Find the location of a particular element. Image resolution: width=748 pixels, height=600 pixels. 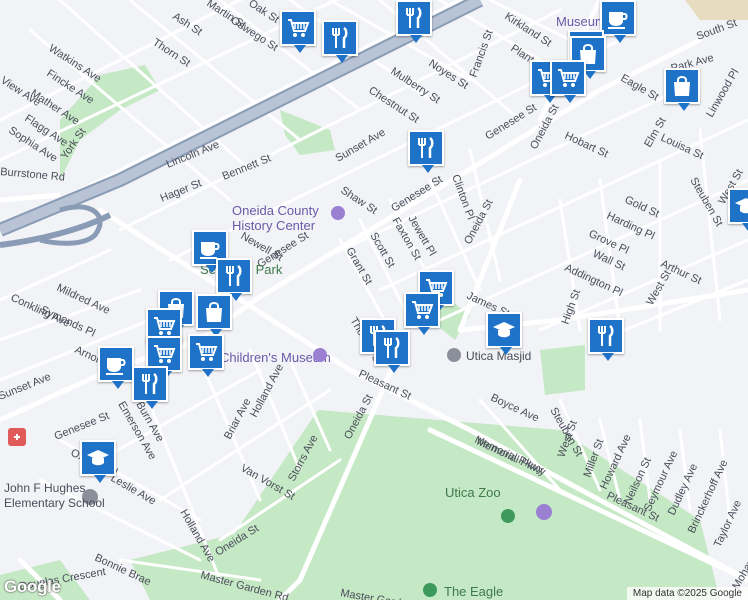

park-icon is located at coordinates (430, 590).